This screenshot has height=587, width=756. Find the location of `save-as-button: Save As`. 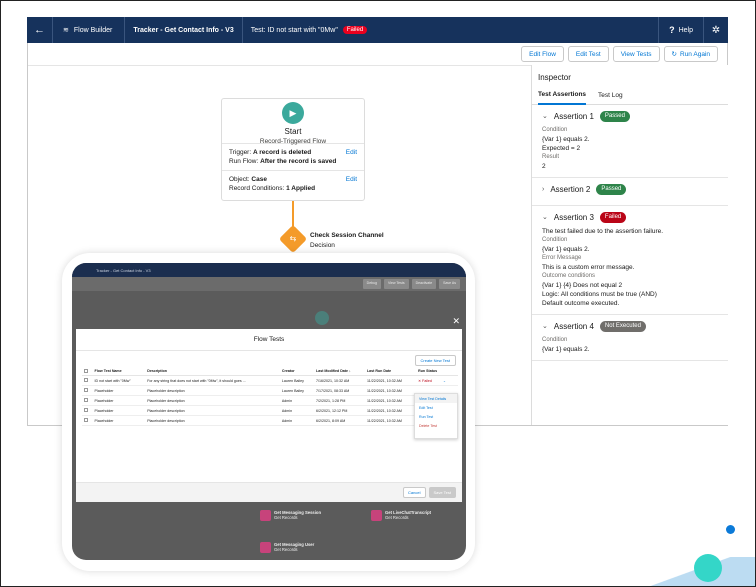

save-as-button: Save As is located at coordinates (449, 284).